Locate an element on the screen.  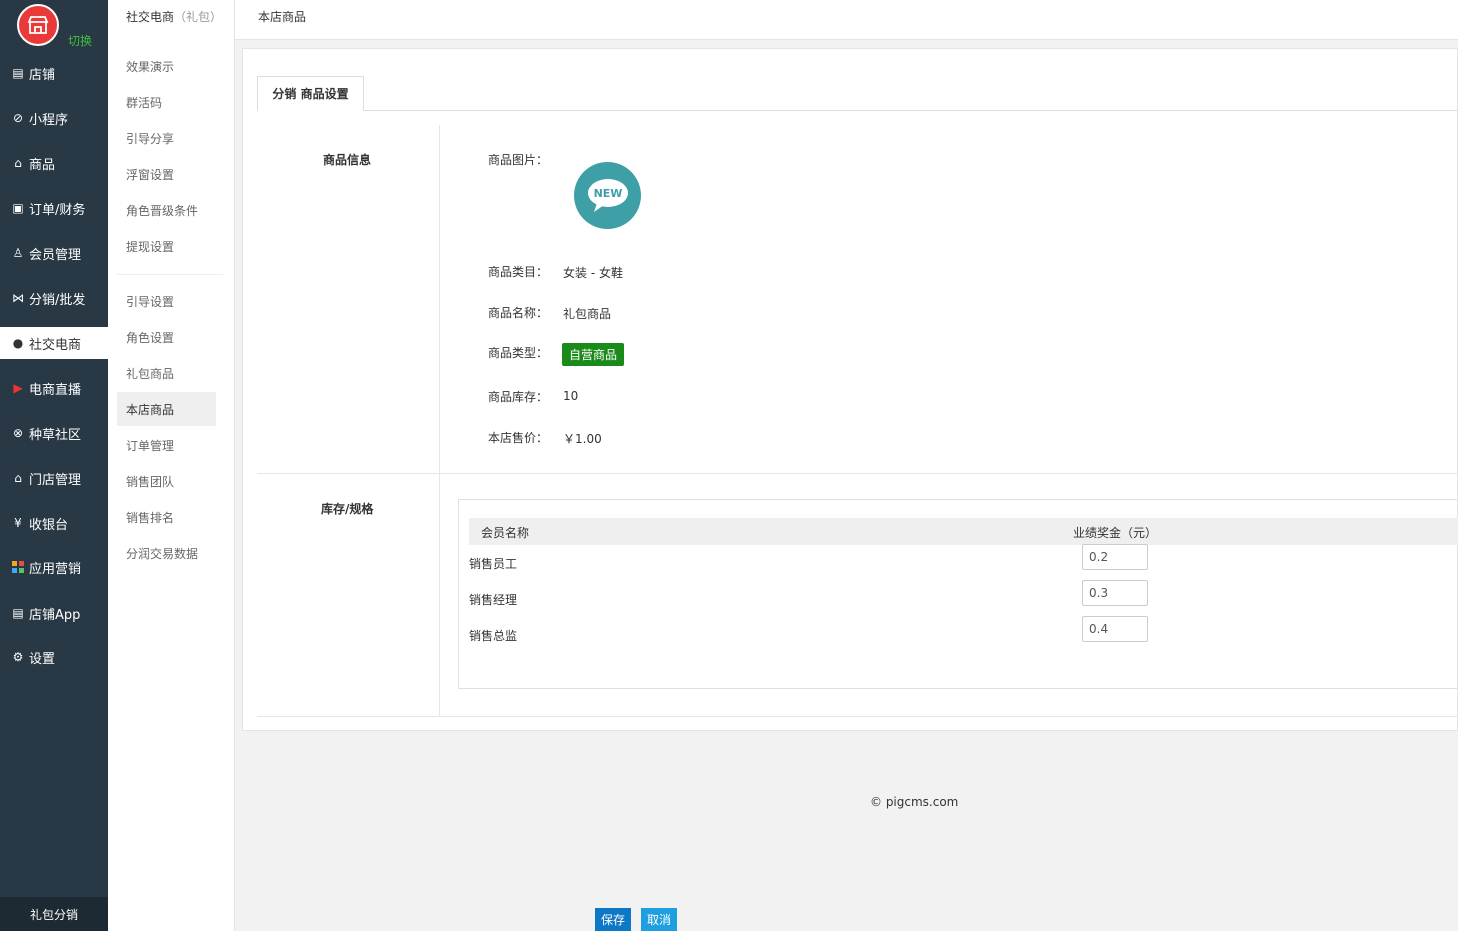
nav-item-stores: ⌂ 门店管理 is located at coordinates (54, 478).